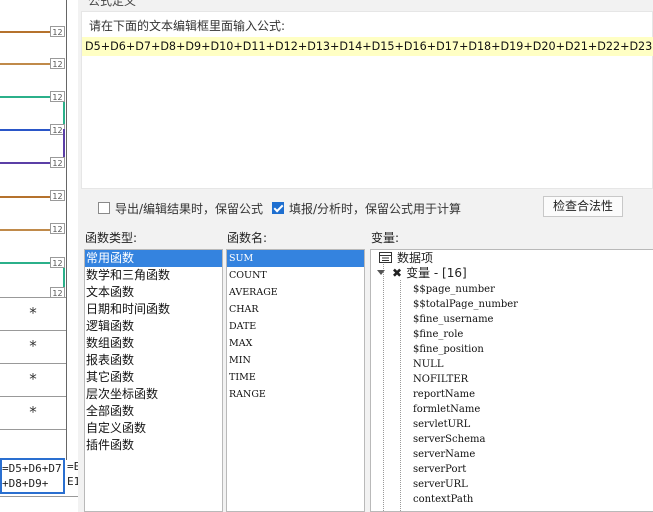  Describe the element at coordinates (446, 409) in the screenshot. I see `variable-item: formletName` at that location.